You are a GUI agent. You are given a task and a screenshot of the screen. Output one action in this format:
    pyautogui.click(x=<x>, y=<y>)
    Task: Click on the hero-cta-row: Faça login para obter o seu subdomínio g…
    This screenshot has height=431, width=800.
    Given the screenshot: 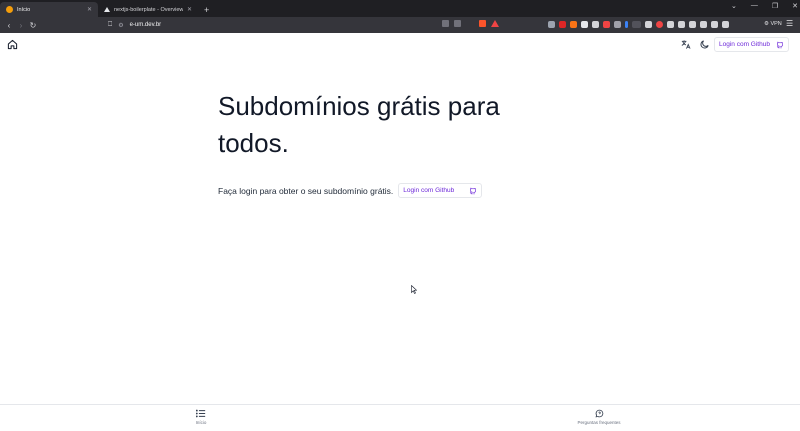 What is the action you would take?
    pyautogui.click(x=350, y=190)
    